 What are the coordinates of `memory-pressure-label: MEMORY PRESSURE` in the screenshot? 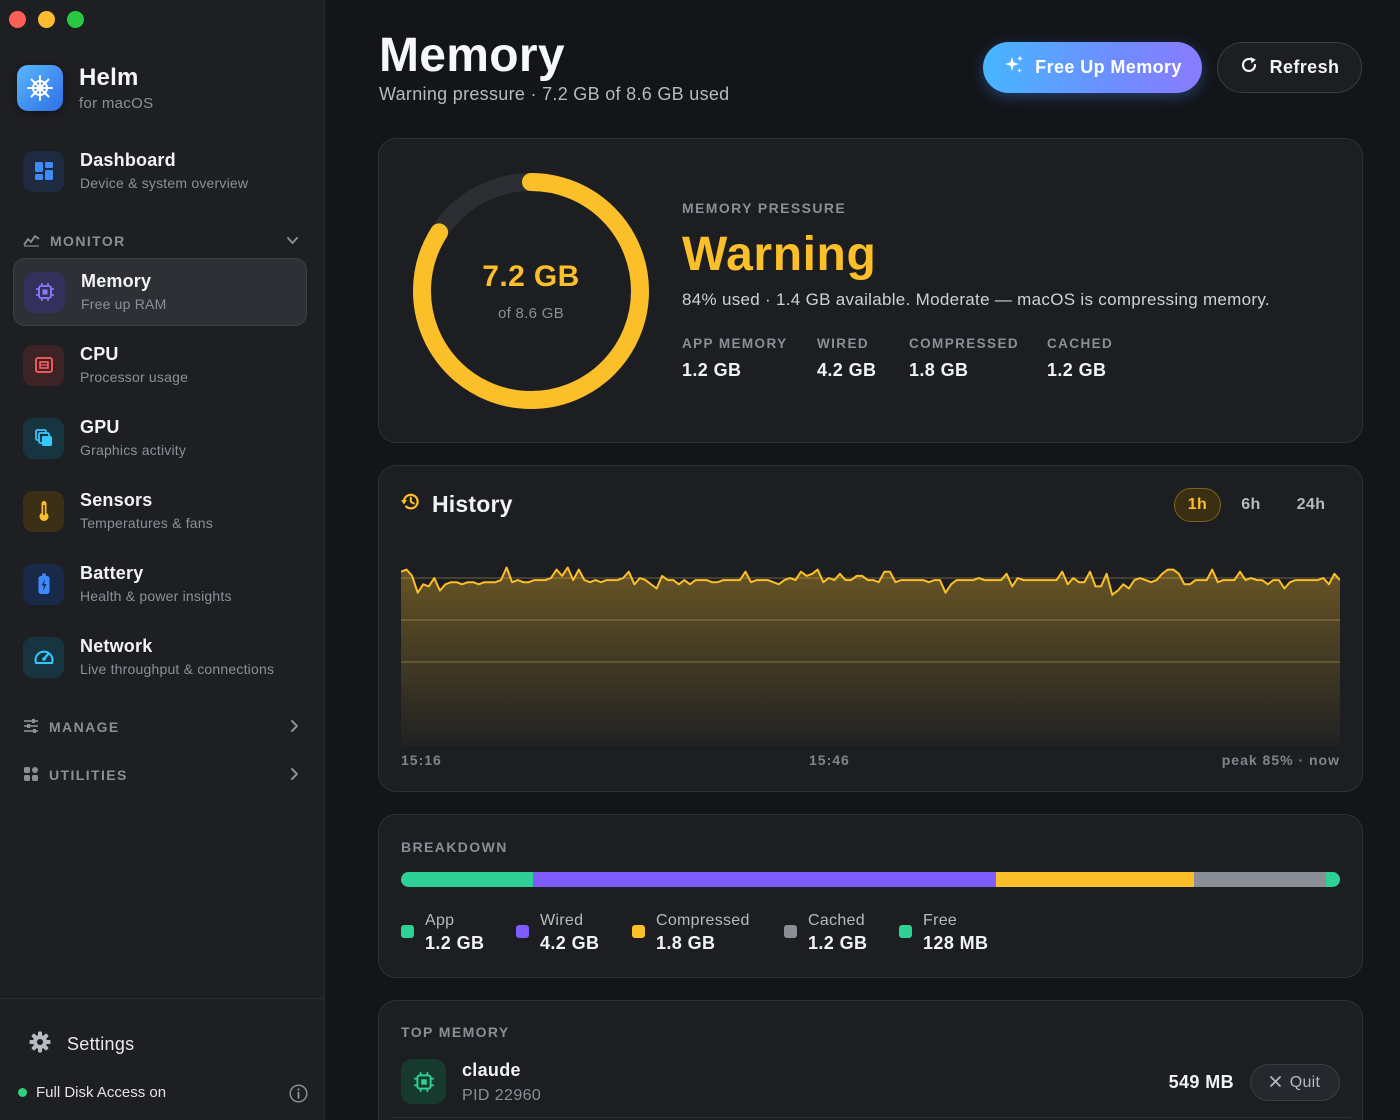 It's located at (764, 208).